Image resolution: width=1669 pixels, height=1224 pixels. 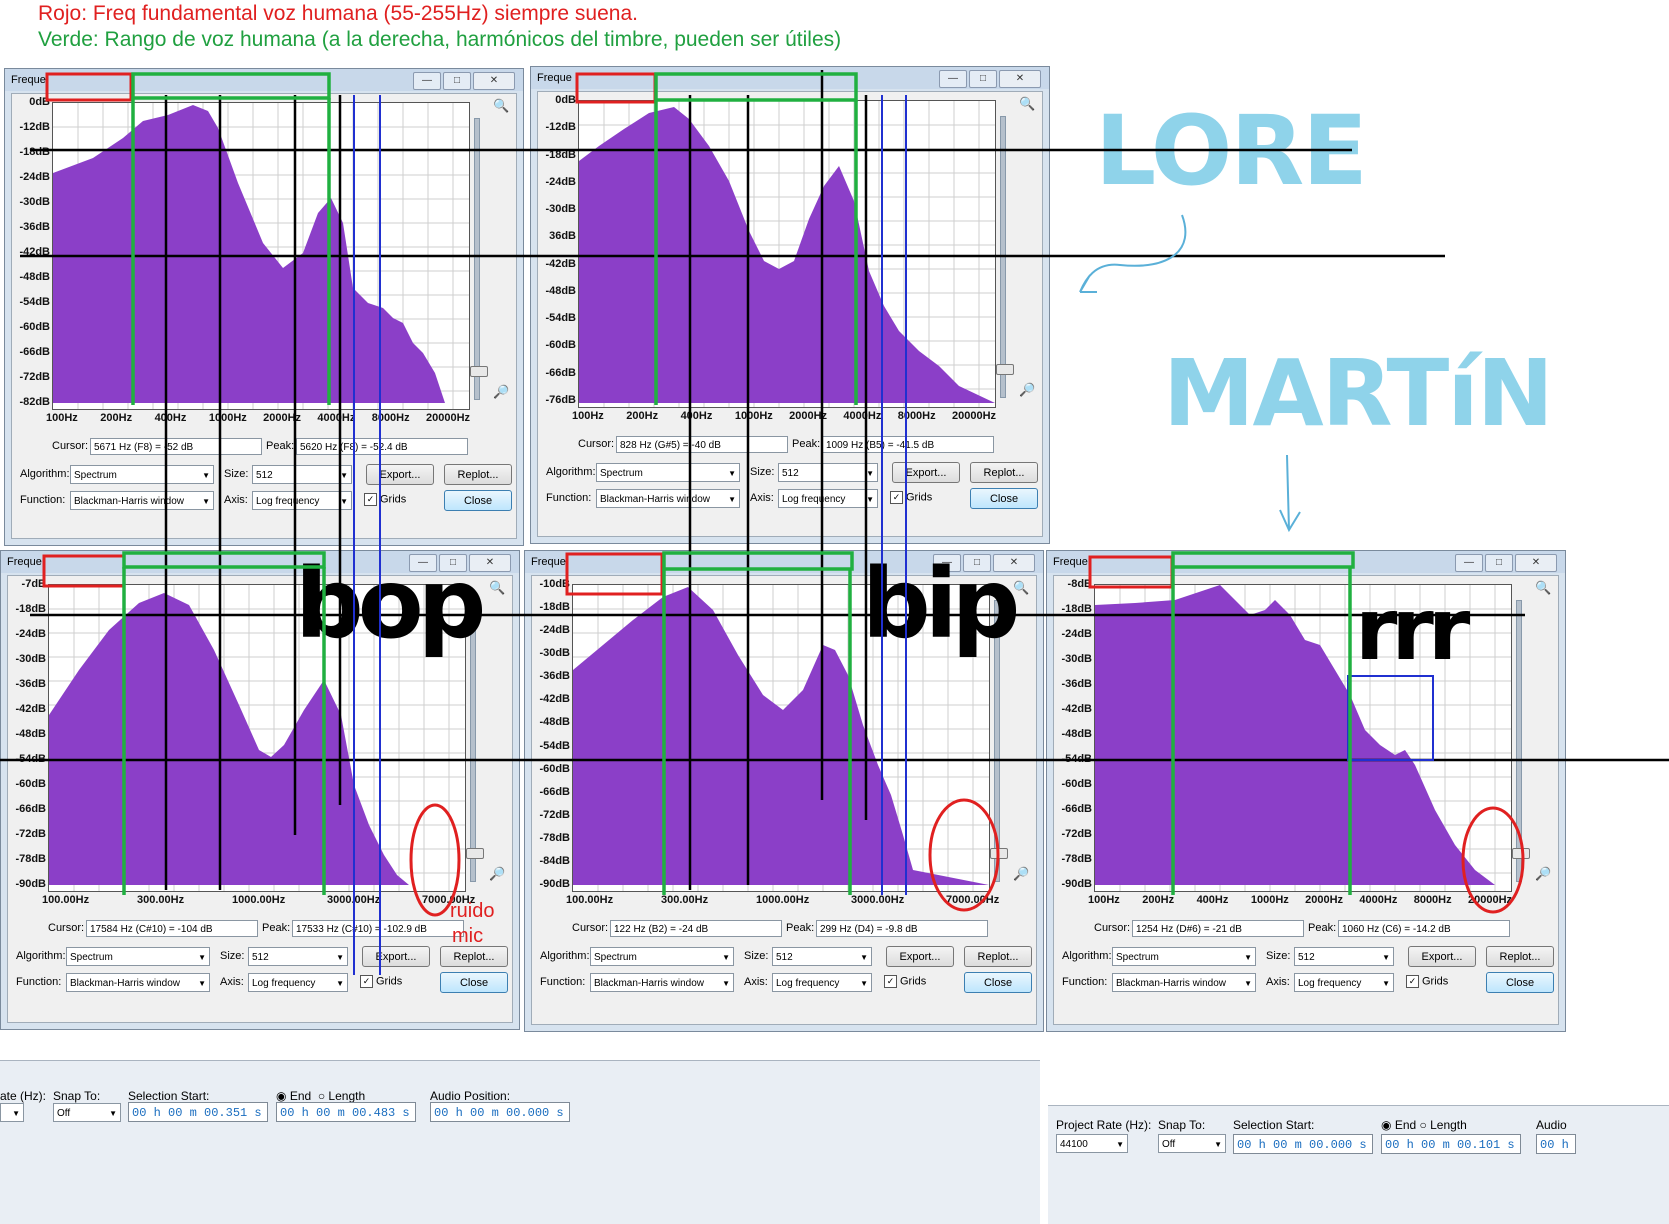 I want to click on end-radio: ◉ End ○ Length, so click(x=320, y=1096).